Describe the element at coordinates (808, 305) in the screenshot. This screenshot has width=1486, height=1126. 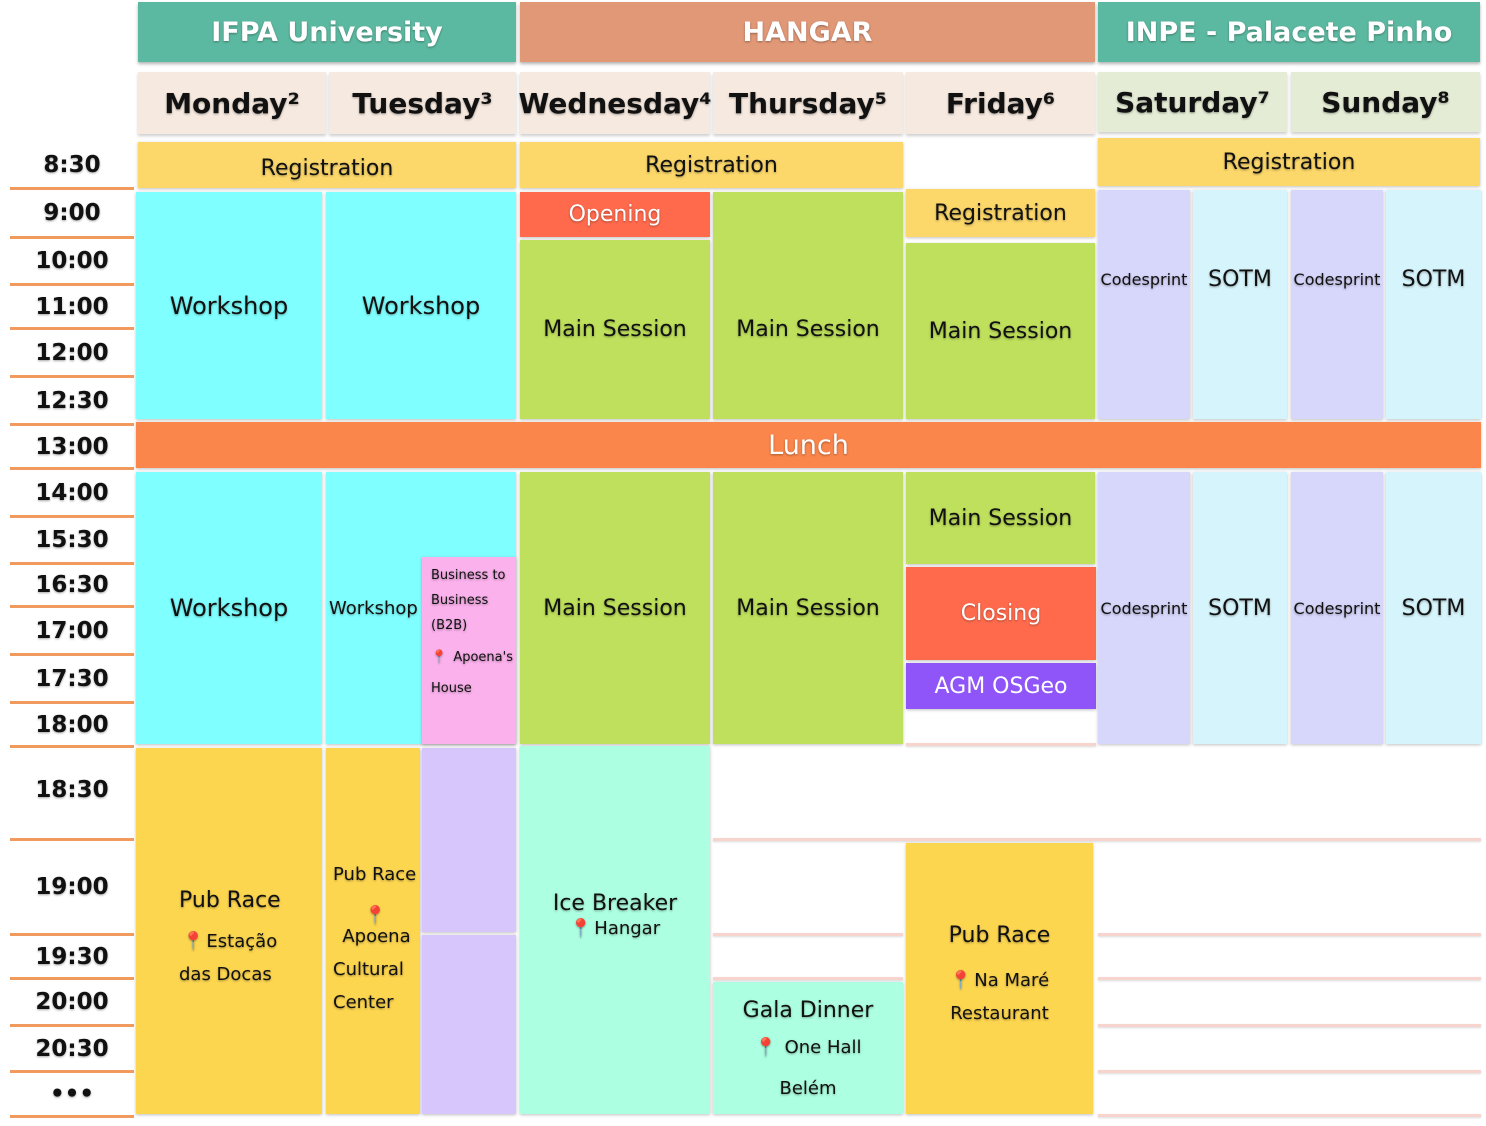
I see `main-session-thu-am: Main Session` at that location.